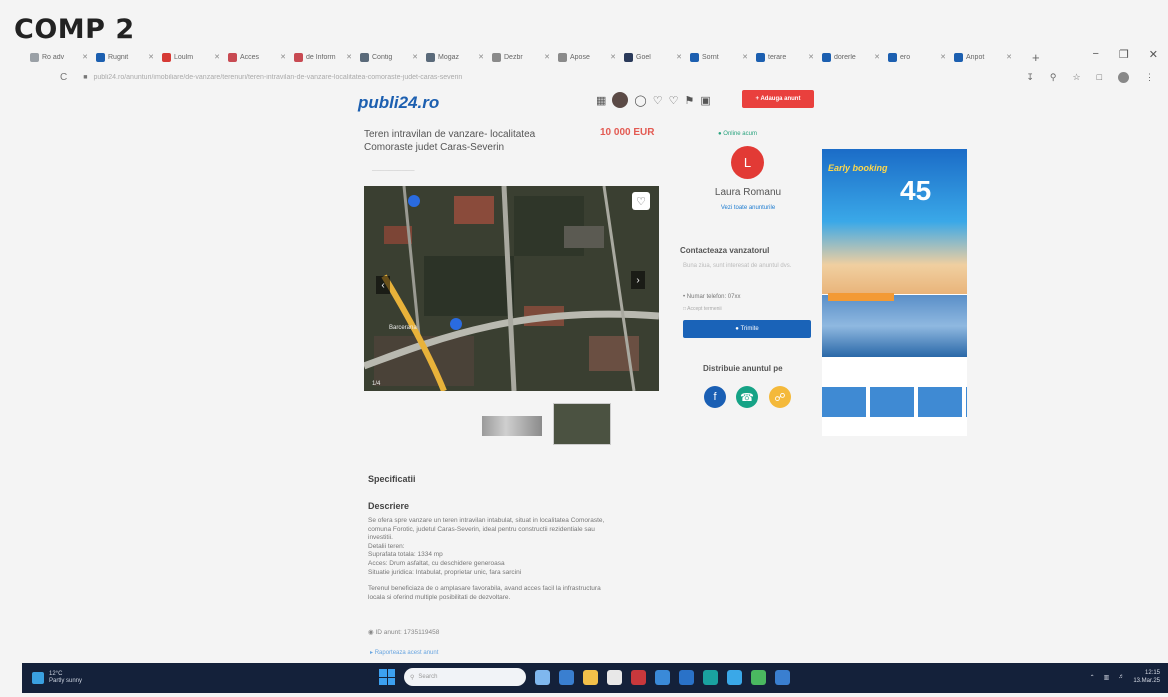 This screenshot has height=697, width=1168. I want to click on tray-chevron-icon: ⌃, so click(1092, 677).